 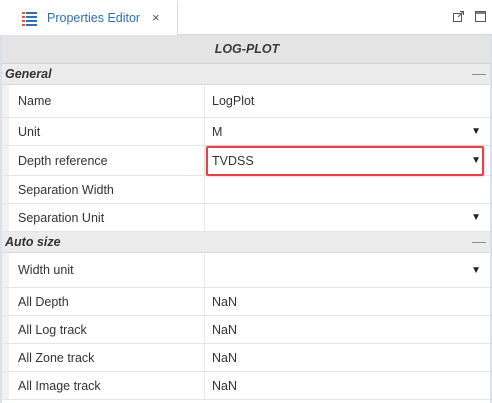 What do you see at coordinates (94, 18) in the screenshot?
I see `tab-label: Properties Editor` at bounding box center [94, 18].